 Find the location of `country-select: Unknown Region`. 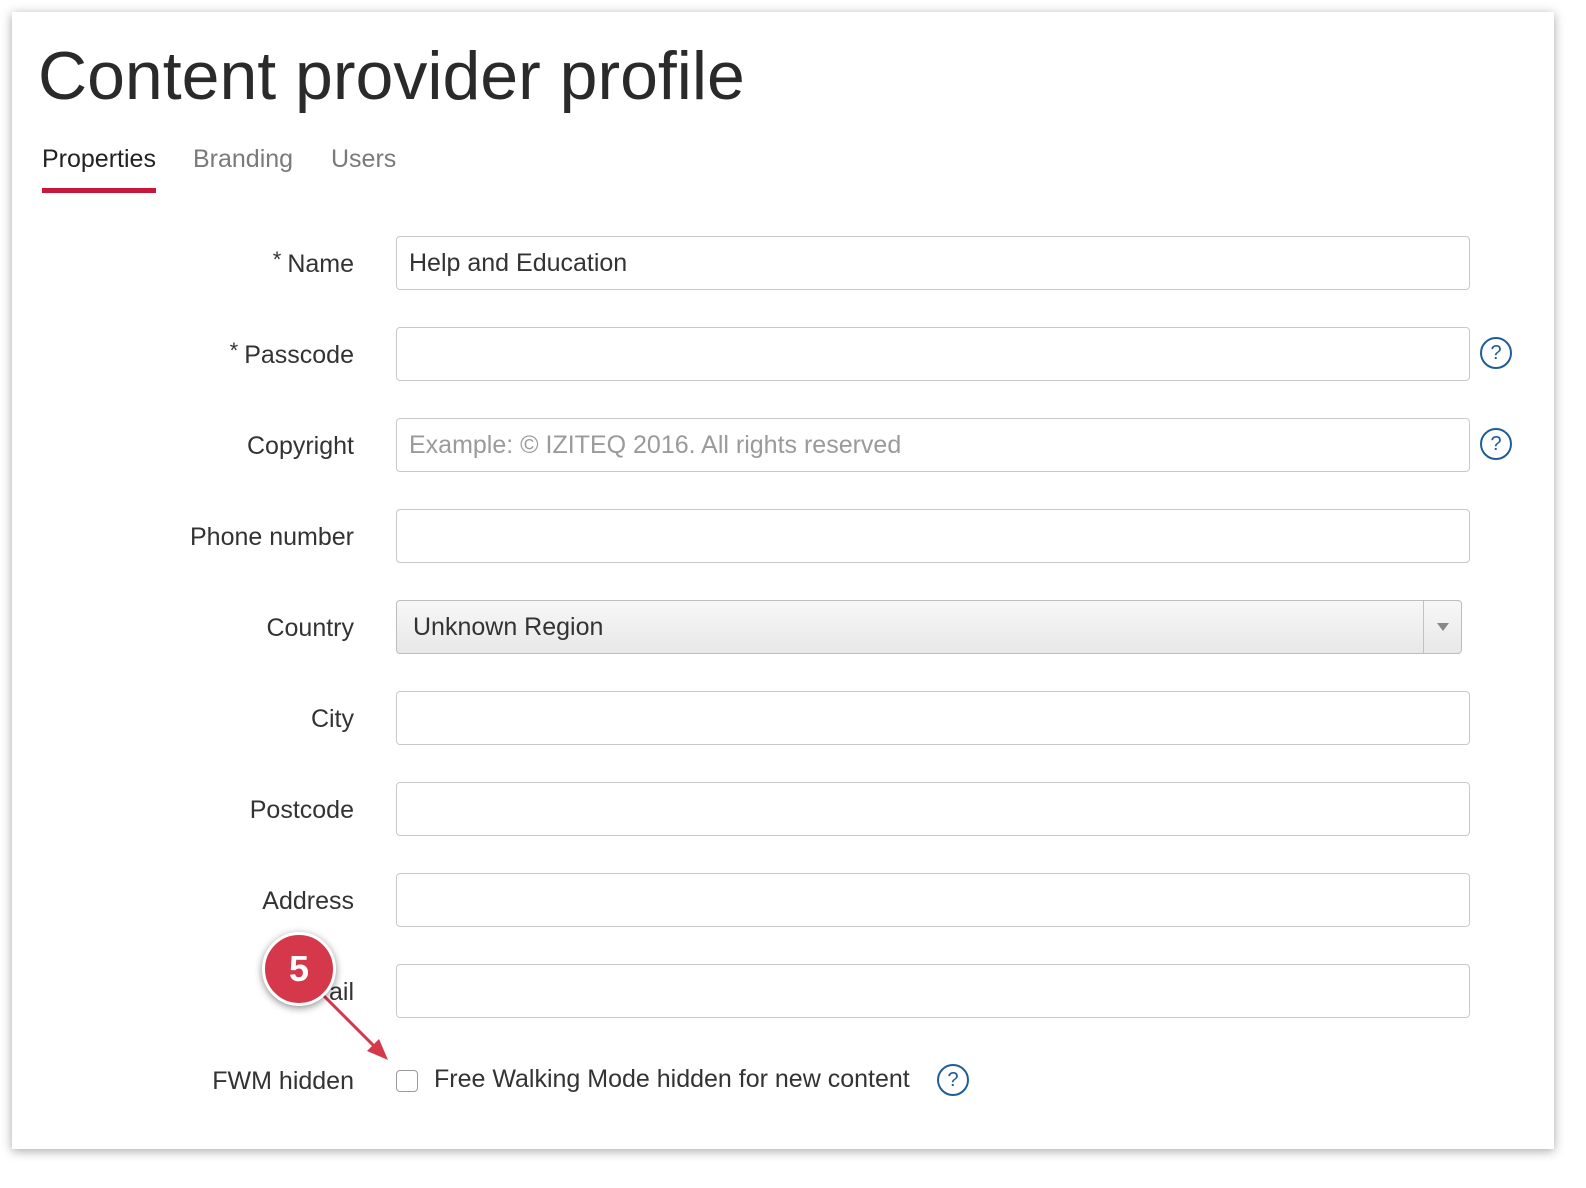

country-select: Unknown Region is located at coordinates (929, 627).